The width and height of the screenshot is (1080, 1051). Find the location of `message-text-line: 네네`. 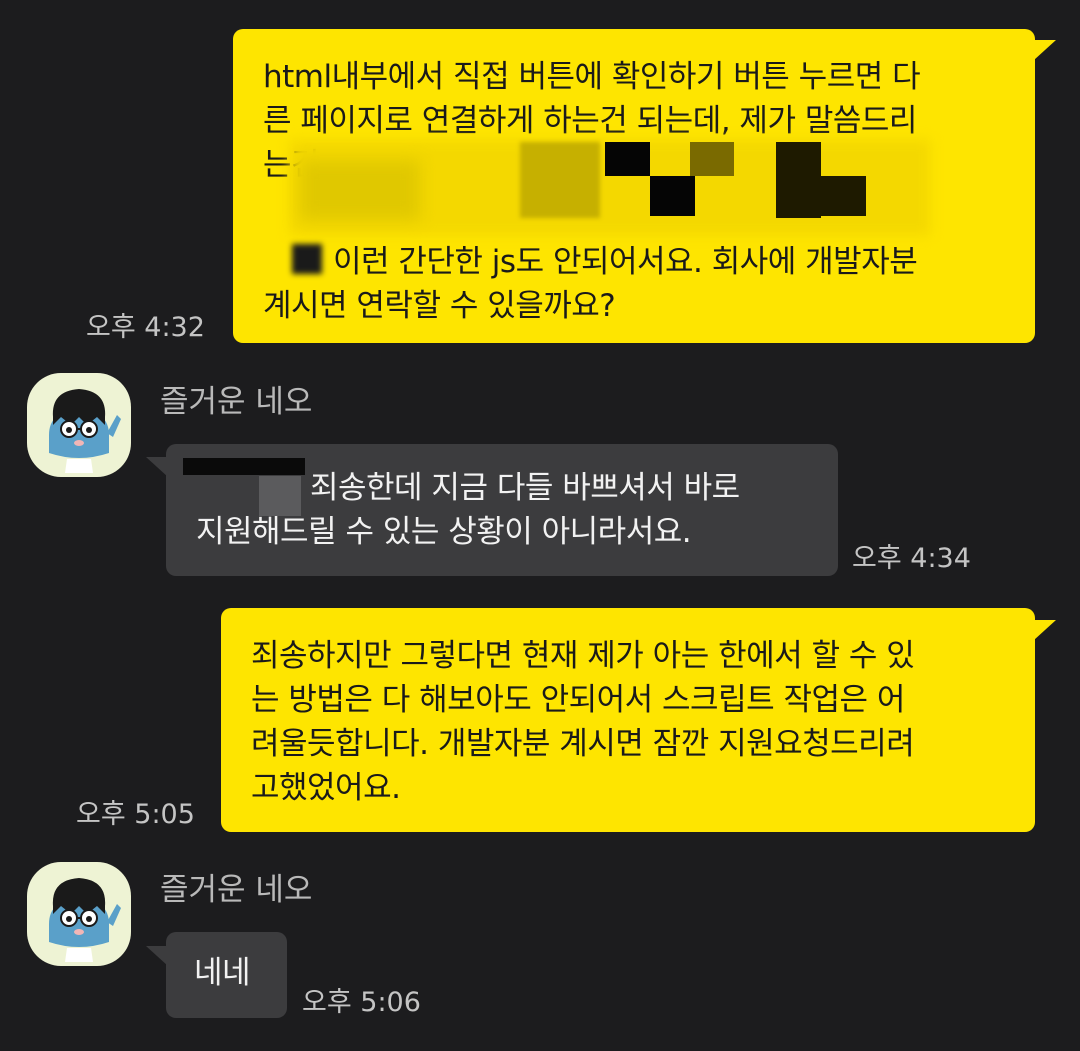

message-text-line: 네네 is located at coordinates (222, 973).